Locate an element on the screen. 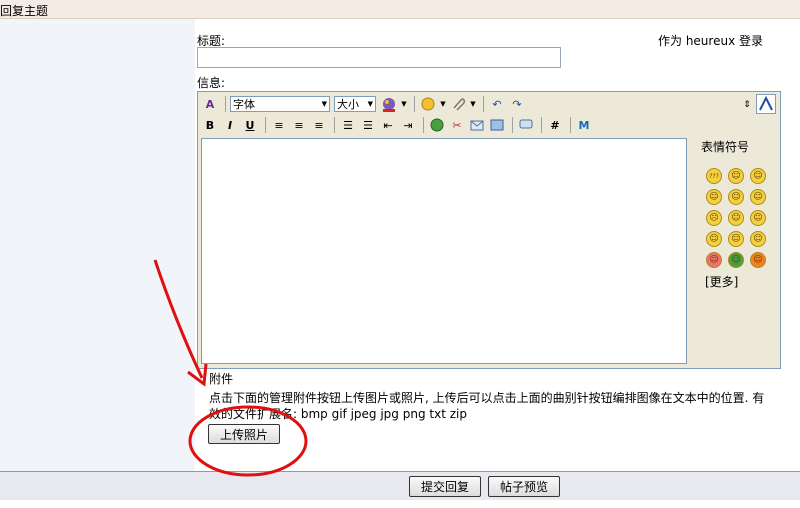 The width and height of the screenshot is (800, 508). bold-icon: B is located at coordinates (210, 125).